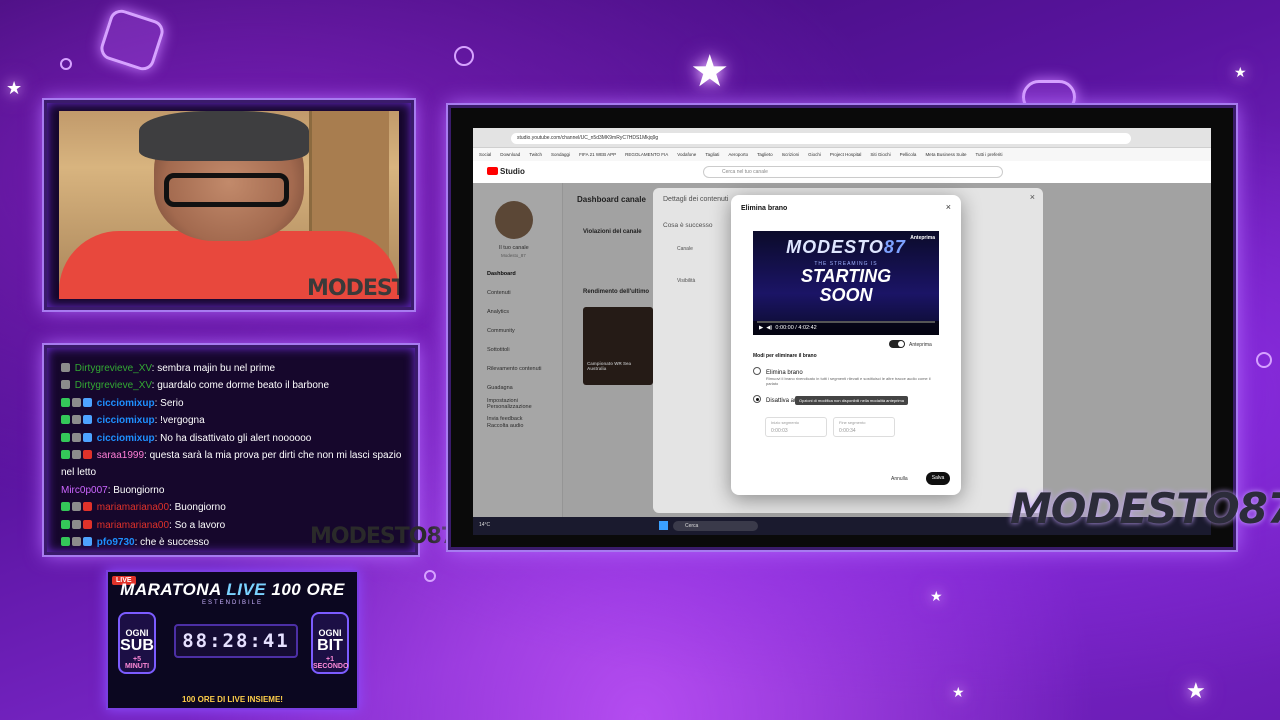 This screenshot has width=1280, height=720. Describe the element at coordinates (116, 542) in the screenshot. I see `chat-username: pfo9730` at that location.